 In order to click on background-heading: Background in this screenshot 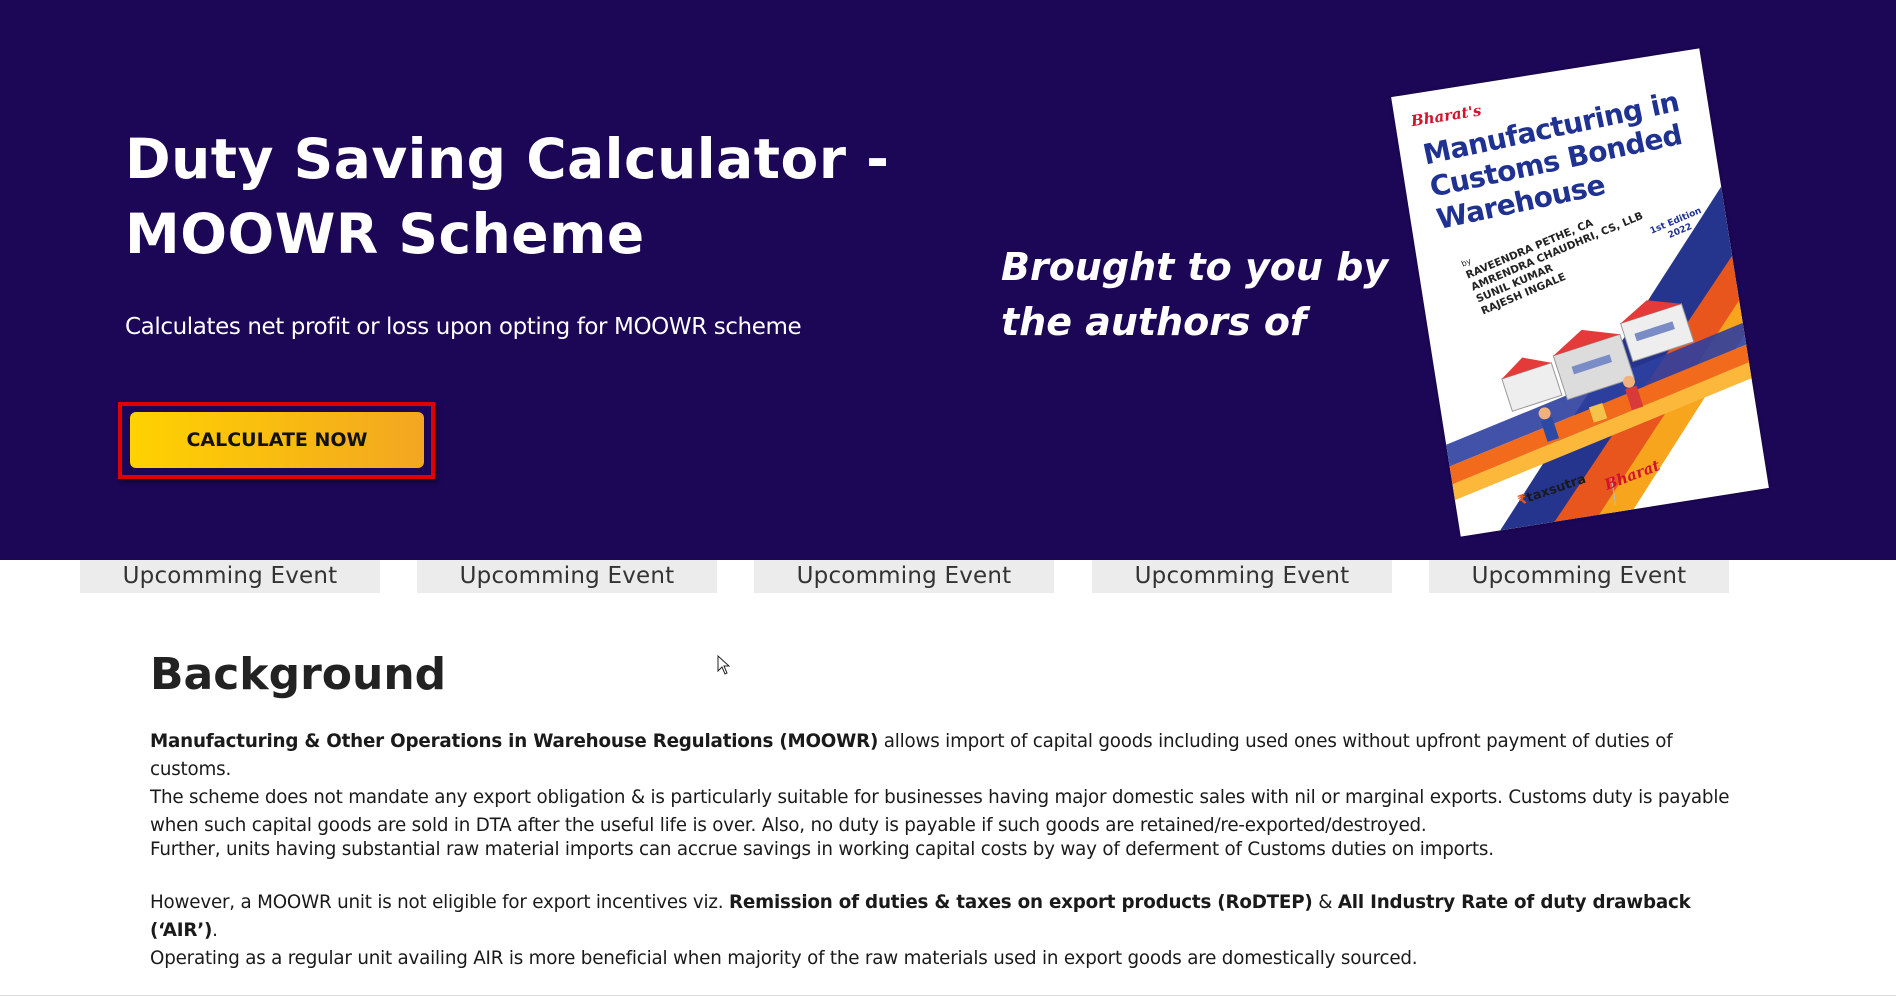, I will do `click(298, 674)`.